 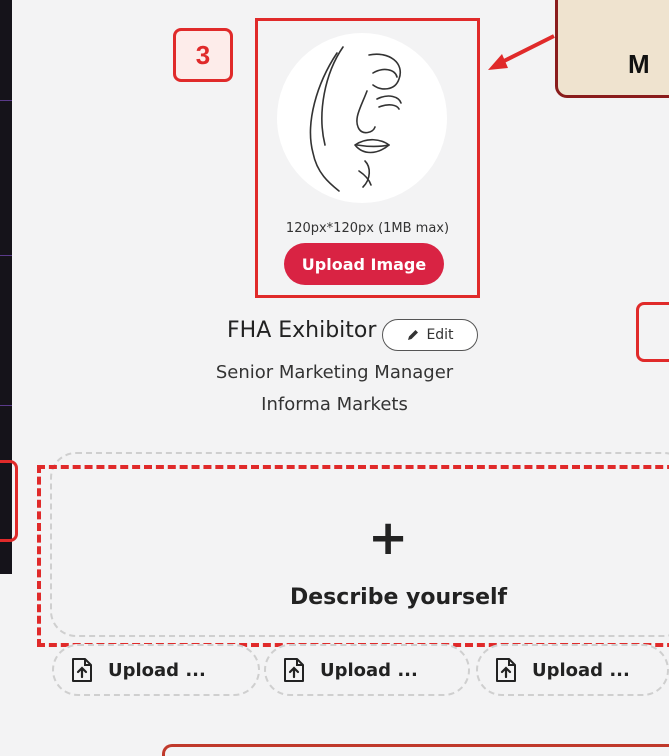 What do you see at coordinates (639, 64) in the screenshot?
I see `callout-tip-text: M` at bounding box center [639, 64].